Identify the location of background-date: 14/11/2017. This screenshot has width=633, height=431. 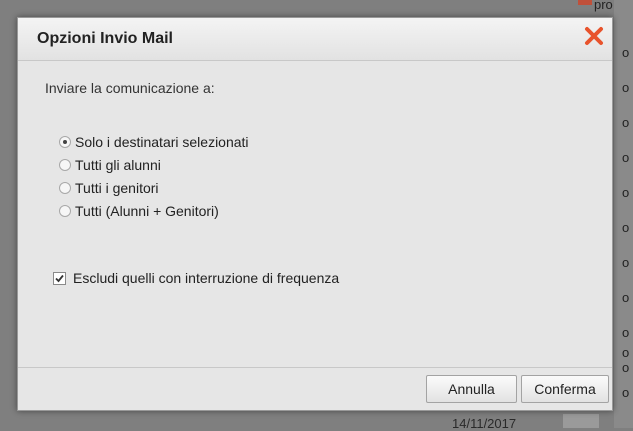
(484, 423).